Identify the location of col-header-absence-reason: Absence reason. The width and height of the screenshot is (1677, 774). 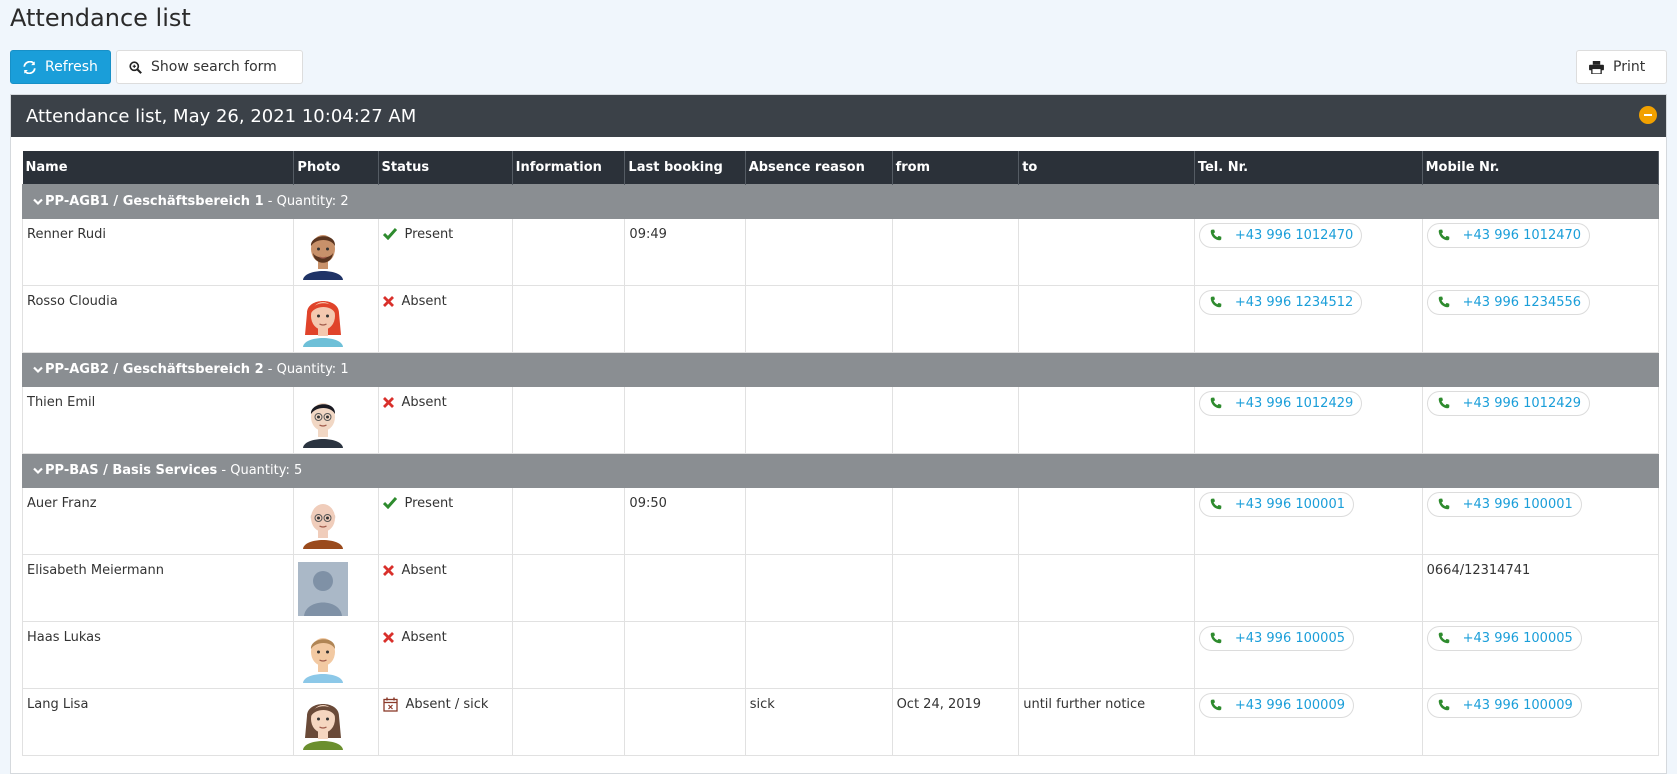
(819, 167).